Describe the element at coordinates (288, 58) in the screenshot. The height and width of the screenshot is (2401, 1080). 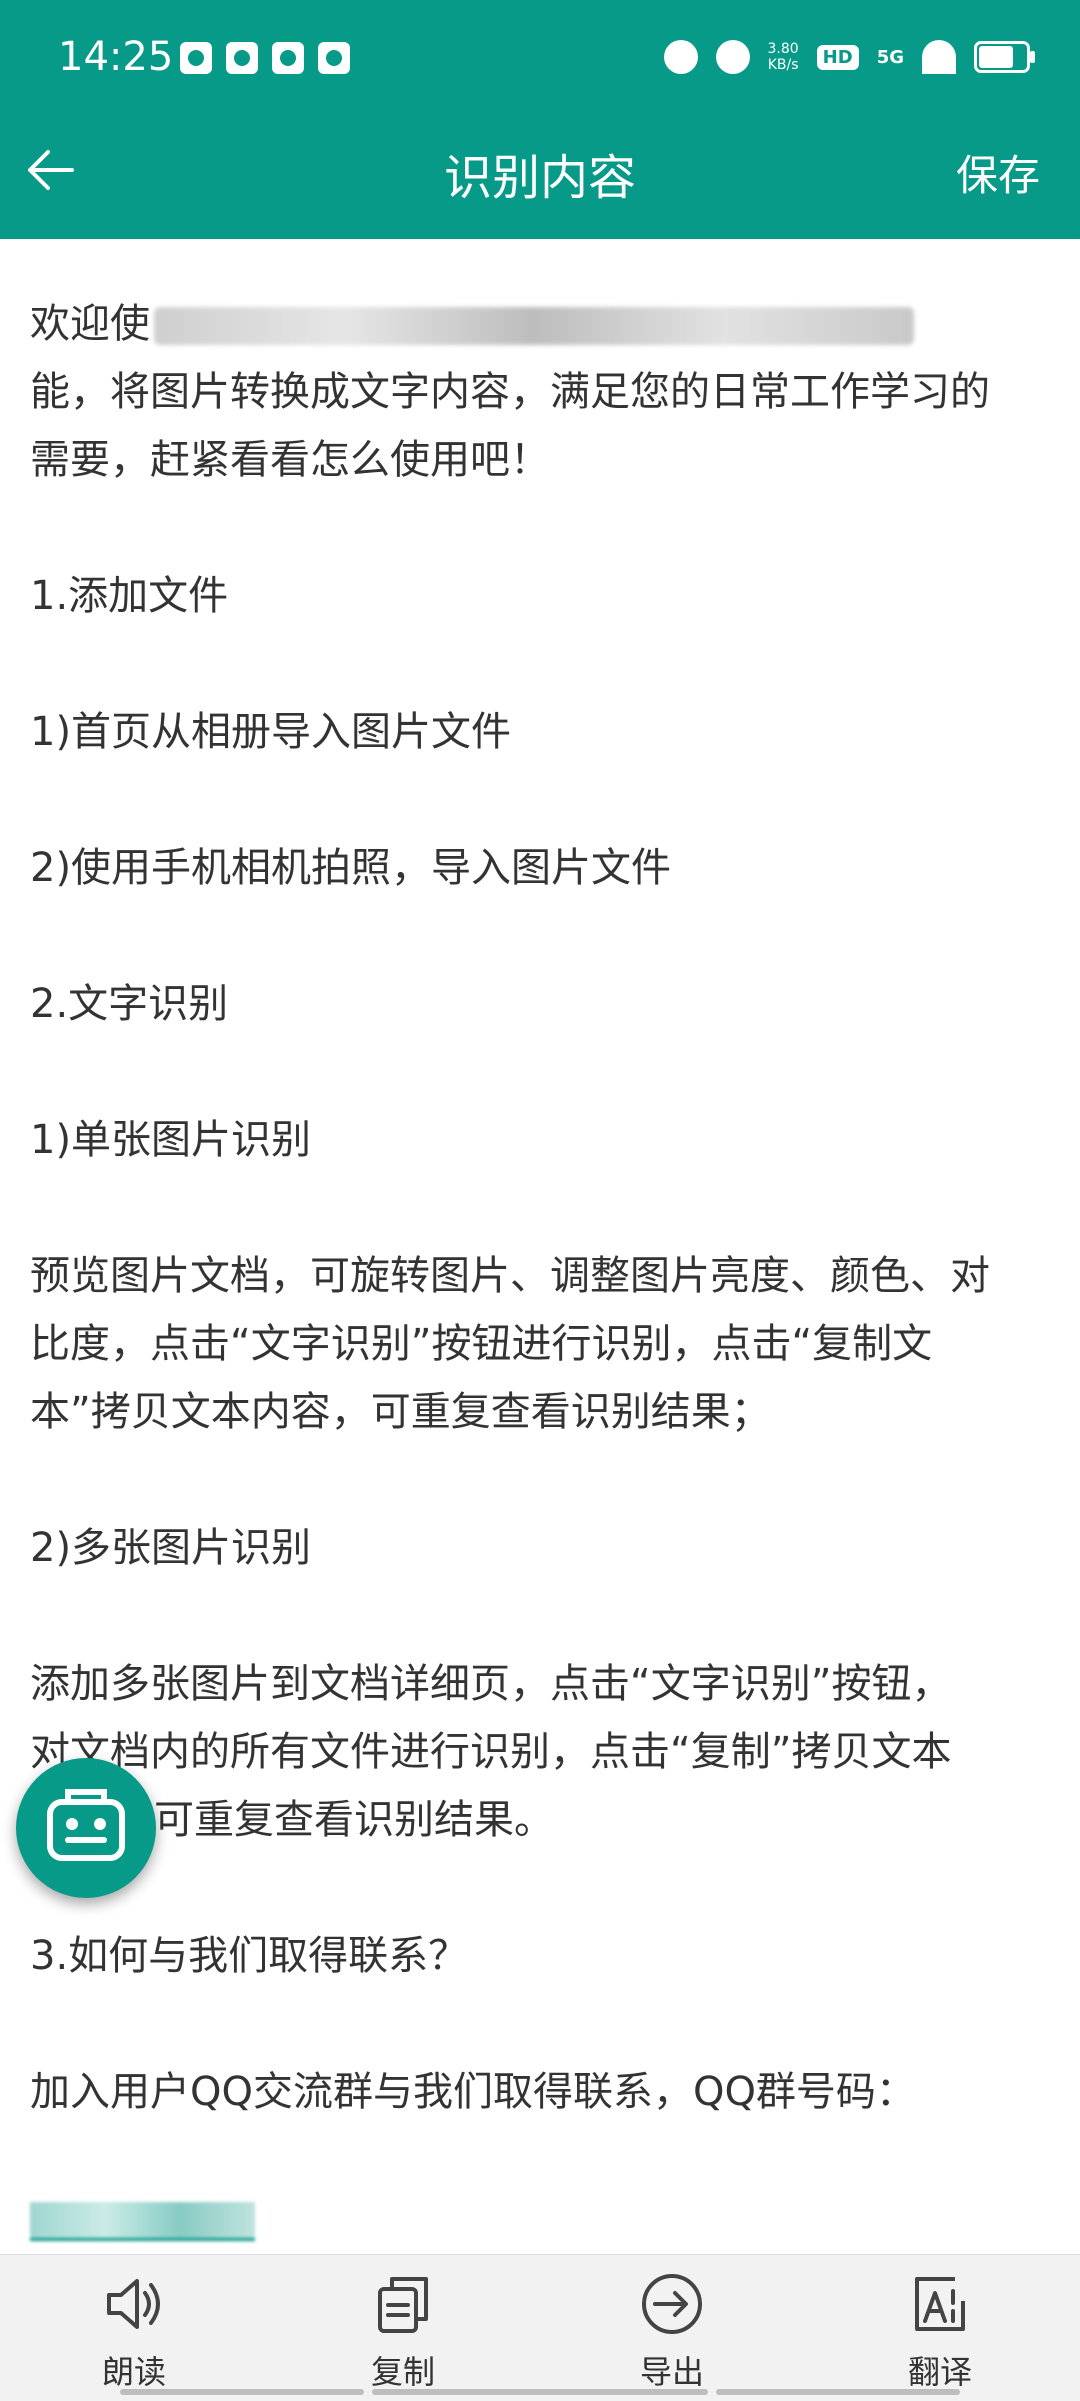
I see `calendar-icon` at that location.